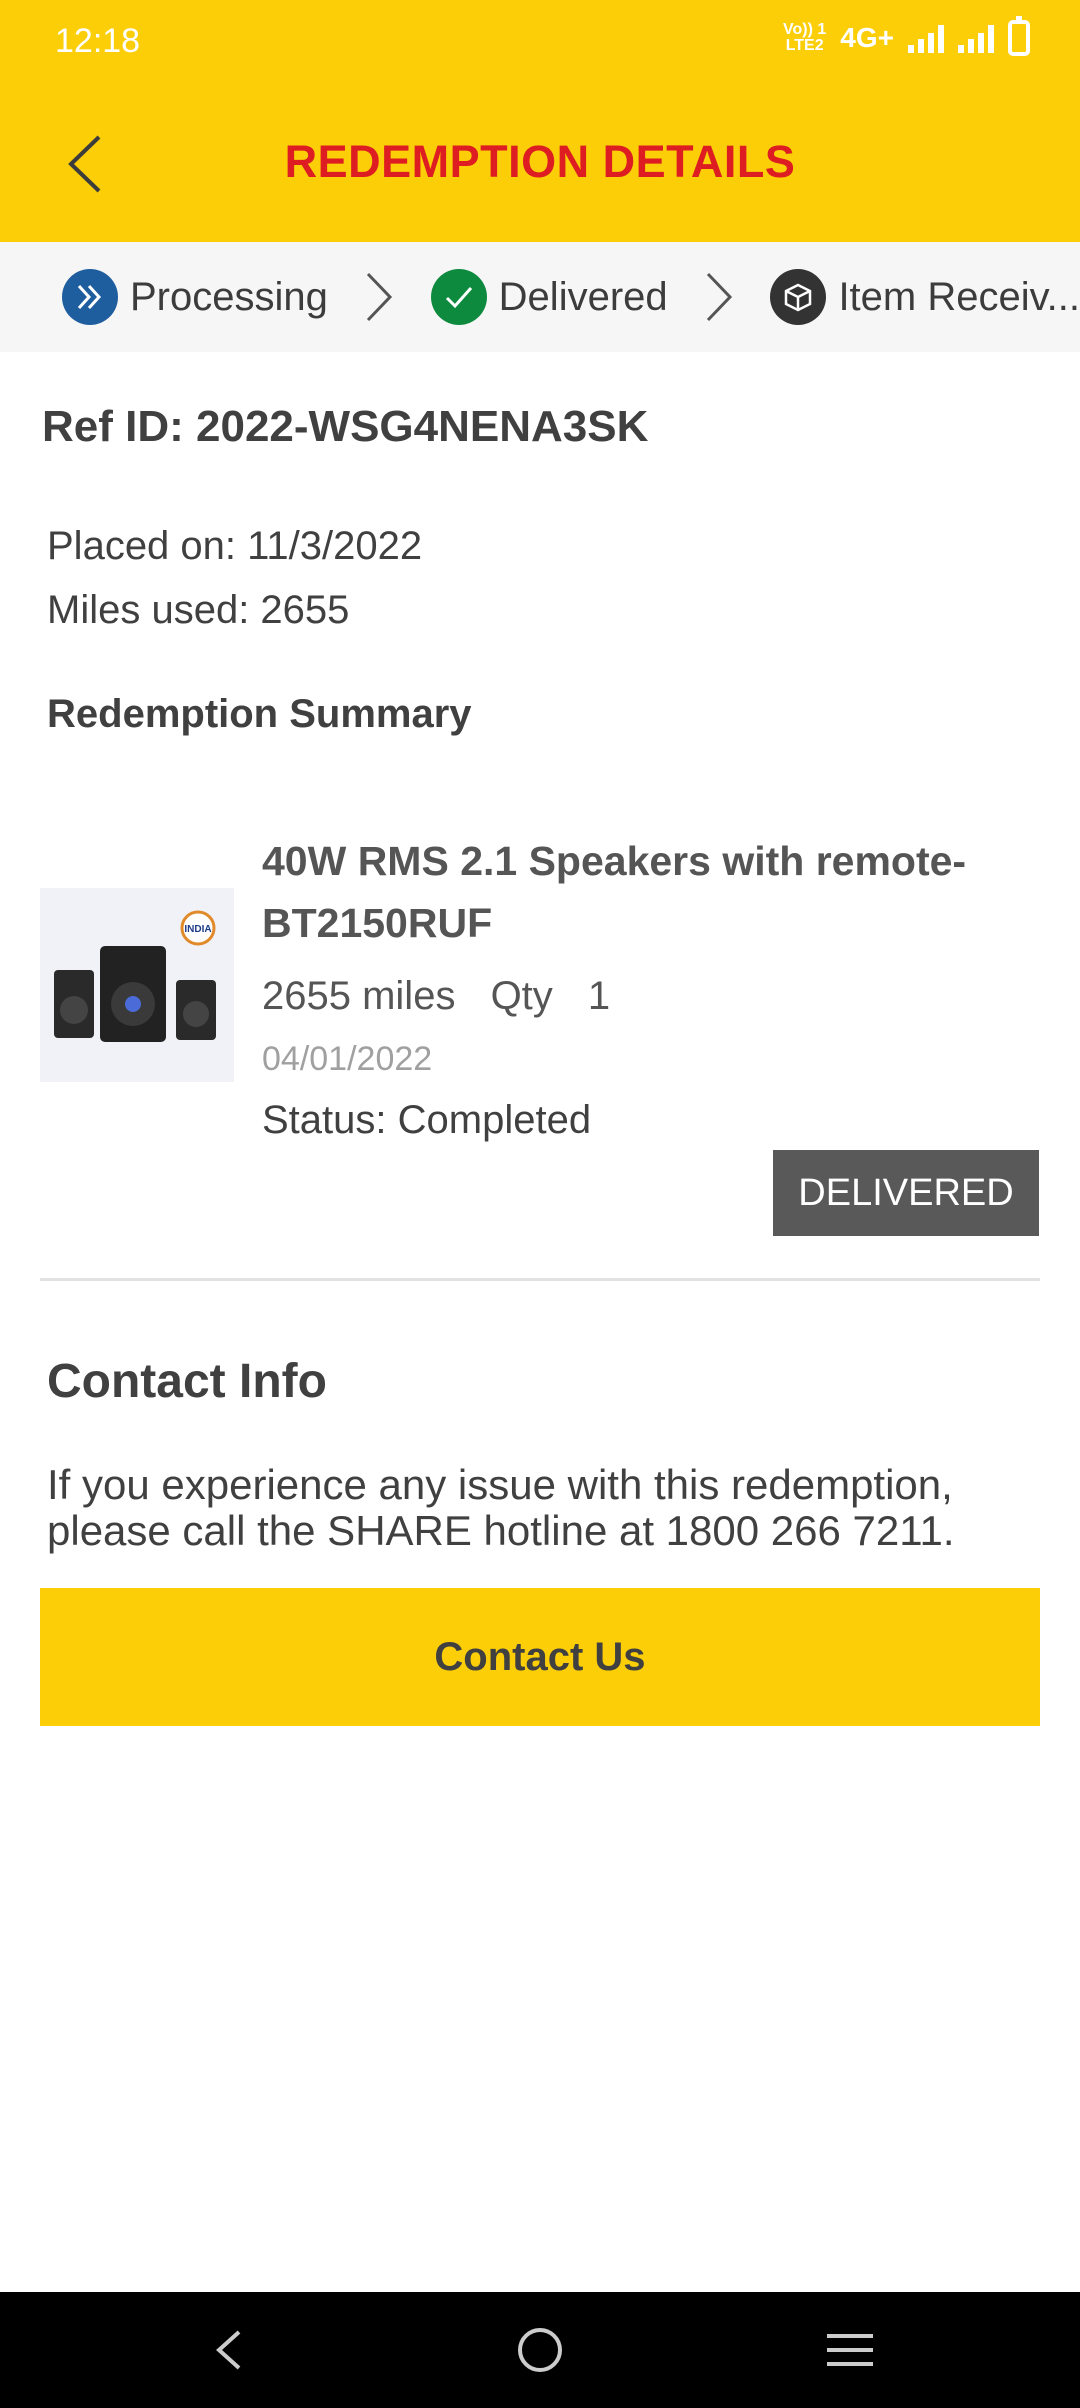  I want to click on product-status: Status: Completed, so click(427, 1120).